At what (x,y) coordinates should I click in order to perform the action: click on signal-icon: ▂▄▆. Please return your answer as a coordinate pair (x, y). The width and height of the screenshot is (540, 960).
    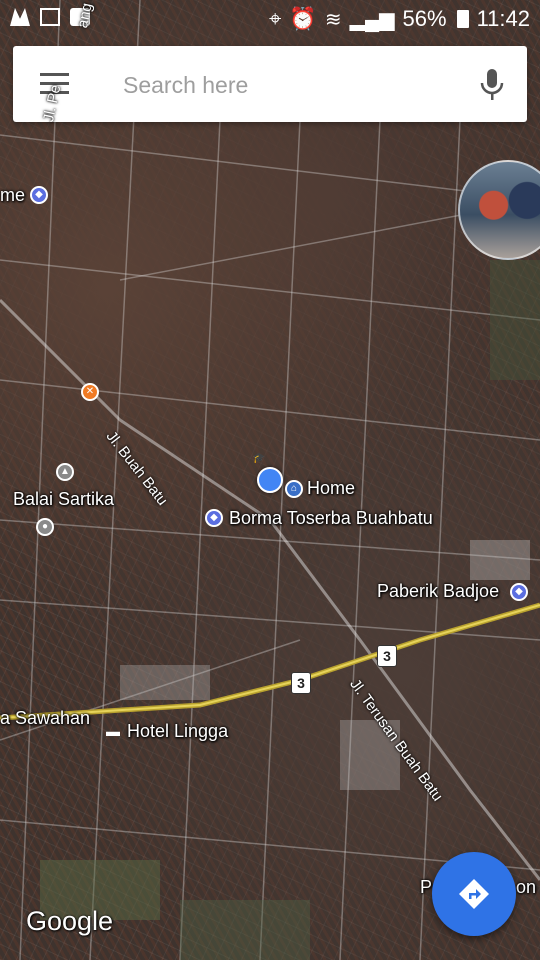
    Looking at the image, I should click on (372, 19).